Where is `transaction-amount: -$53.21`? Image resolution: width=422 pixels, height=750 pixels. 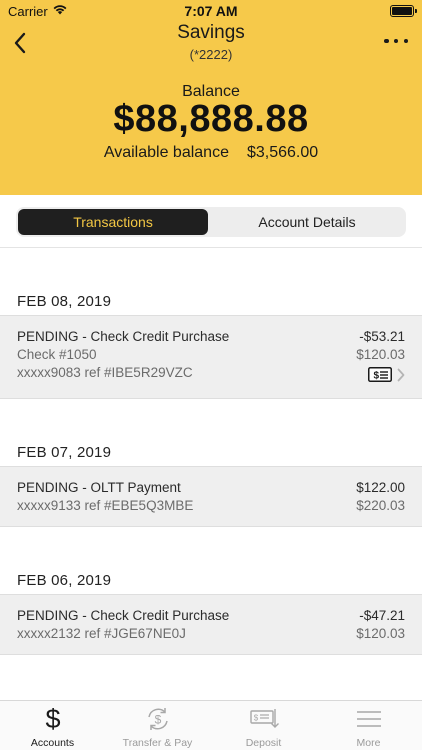
transaction-amount: -$53.21 is located at coordinates (382, 336).